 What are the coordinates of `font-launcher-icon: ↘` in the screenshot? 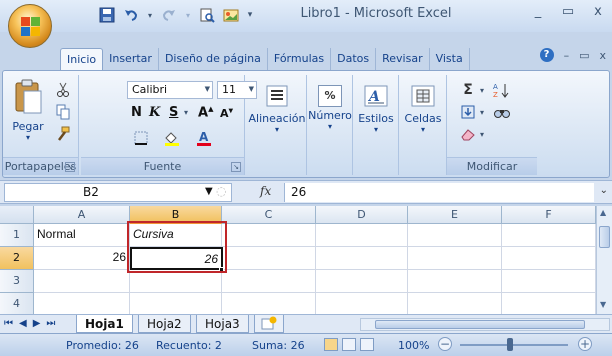 It's located at (236, 167).